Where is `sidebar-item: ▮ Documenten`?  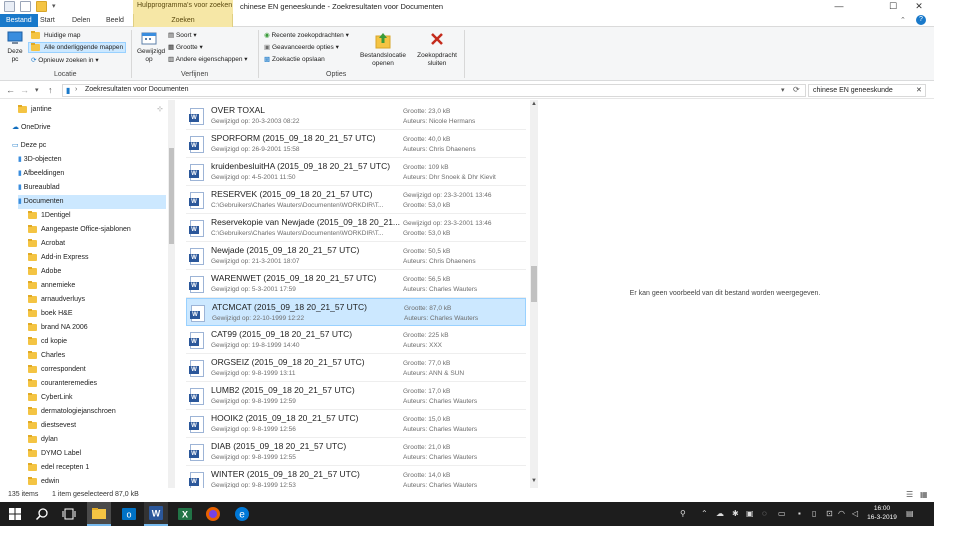
sidebar-item: ▮ Documenten is located at coordinates (92, 202).